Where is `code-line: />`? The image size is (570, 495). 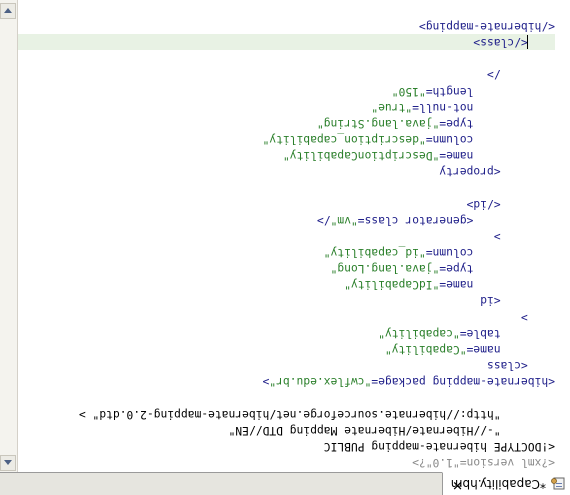 code-line: /> is located at coordinates (521, 74).